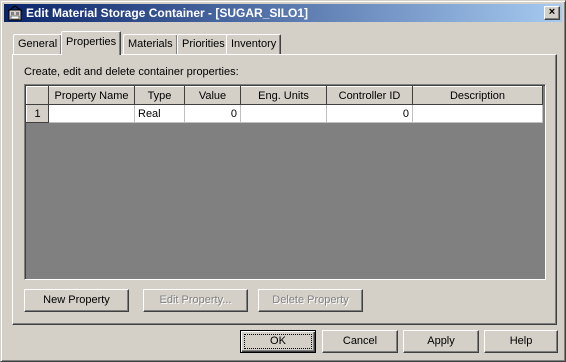 Image resolution: width=566 pixels, height=362 pixels. What do you see at coordinates (76, 300) in the screenshot?
I see `new-property-button: New Property` at bounding box center [76, 300].